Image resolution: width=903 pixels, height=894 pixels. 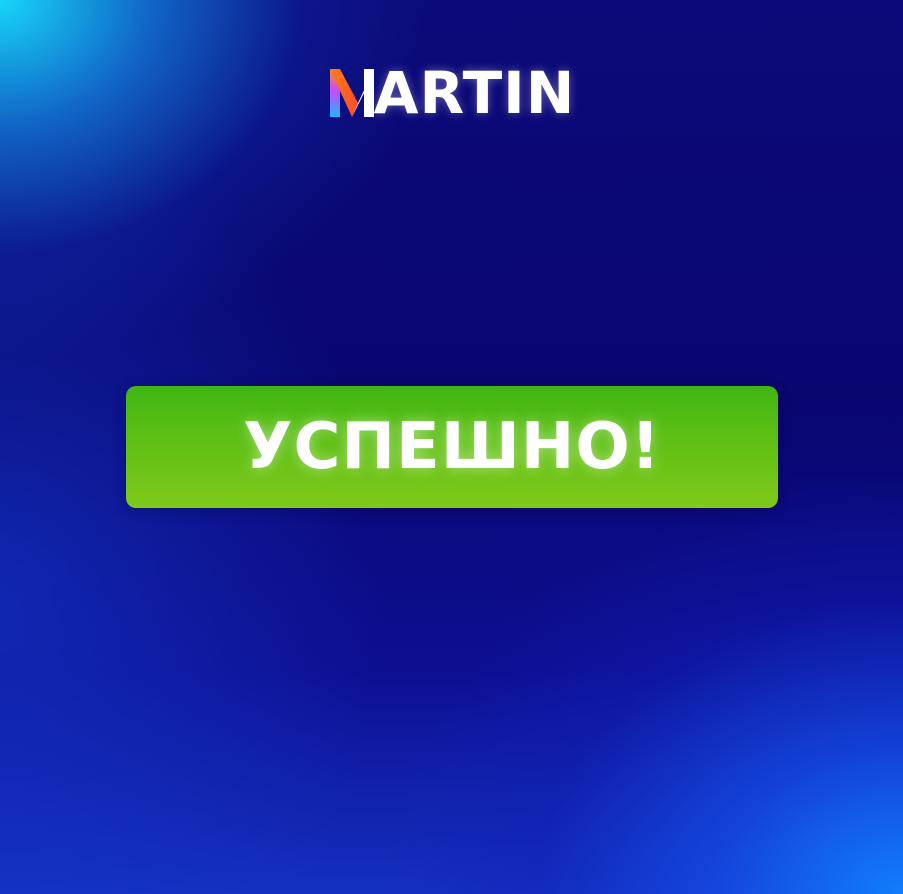 I want to click on brand-name: ARTIN, so click(x=474, y=93).